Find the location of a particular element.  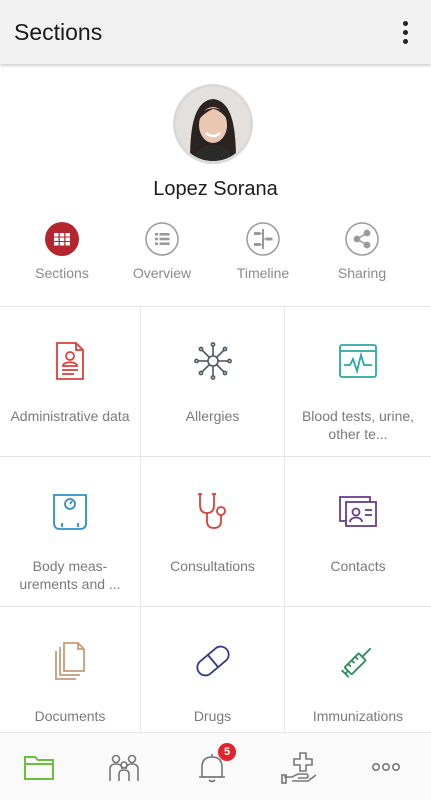

stethoscope-icon is located at coordinates (211, 511).